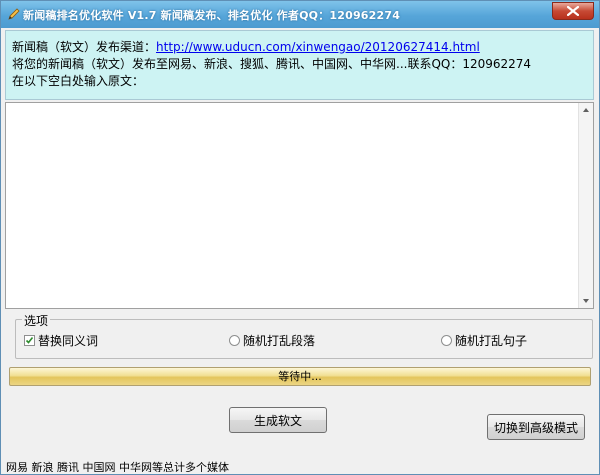 The width and height of the screenshot is (600, 475). I want to click on shuffle-paragraphs-option: 随机打乱段落, so click(272, 340).